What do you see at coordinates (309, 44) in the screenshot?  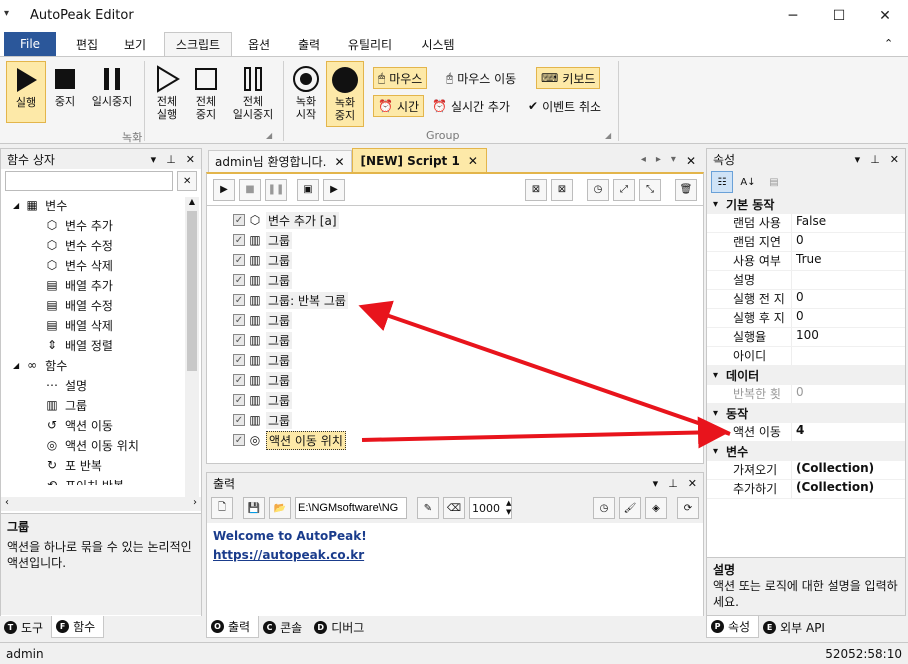 I see `tab-output: 출력` at bounding box center [309, 44].